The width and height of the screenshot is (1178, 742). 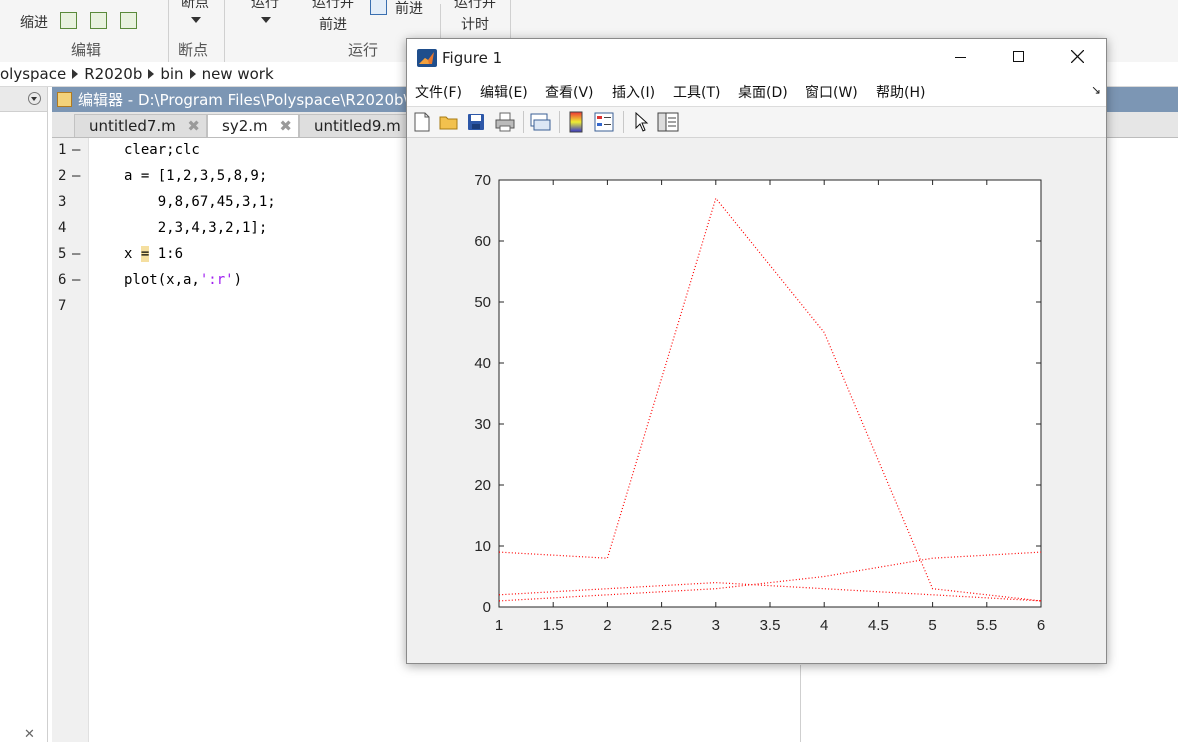 What do you see at coordinates (482, 302) in the screenshot?
I see `y-tick-label: 50` at bounding box center [482, 302].